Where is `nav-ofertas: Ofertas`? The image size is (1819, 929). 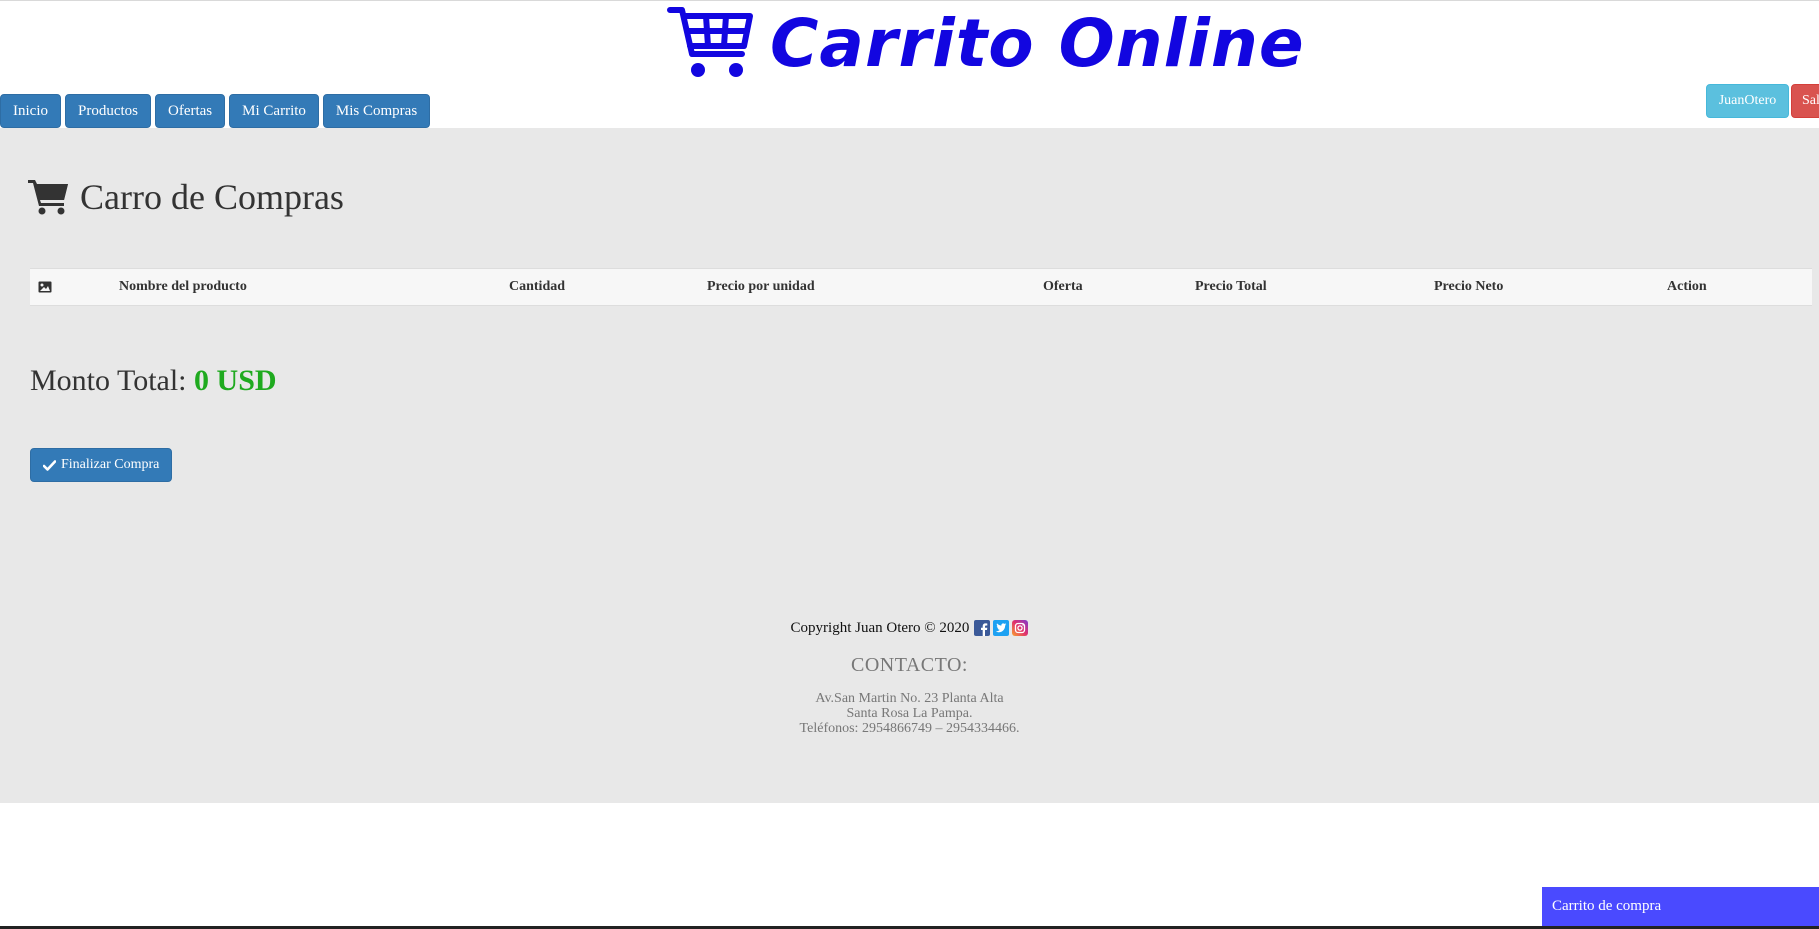 nav-ofertas: Ofertas is located at coordinates (190, 111).